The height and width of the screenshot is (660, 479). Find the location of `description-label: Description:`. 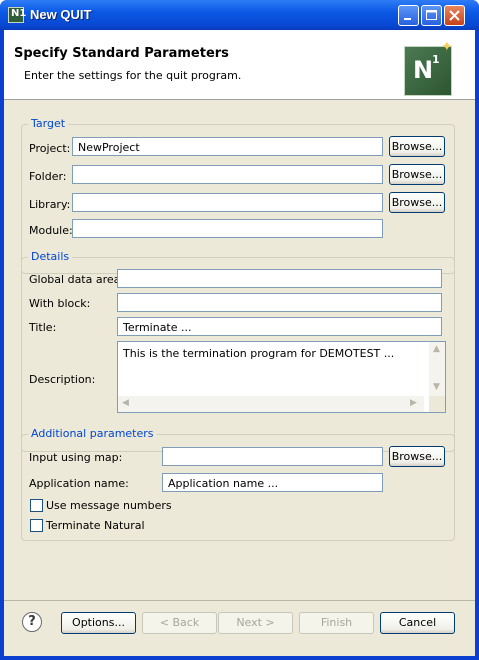

description-label: Description: is located at coordinates (62, 379).